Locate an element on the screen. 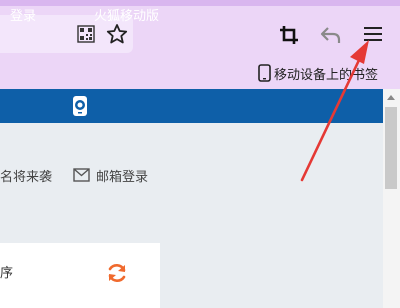 This screenshot has height=308, width=400. undo-icon is located at coordinates (331, 35).